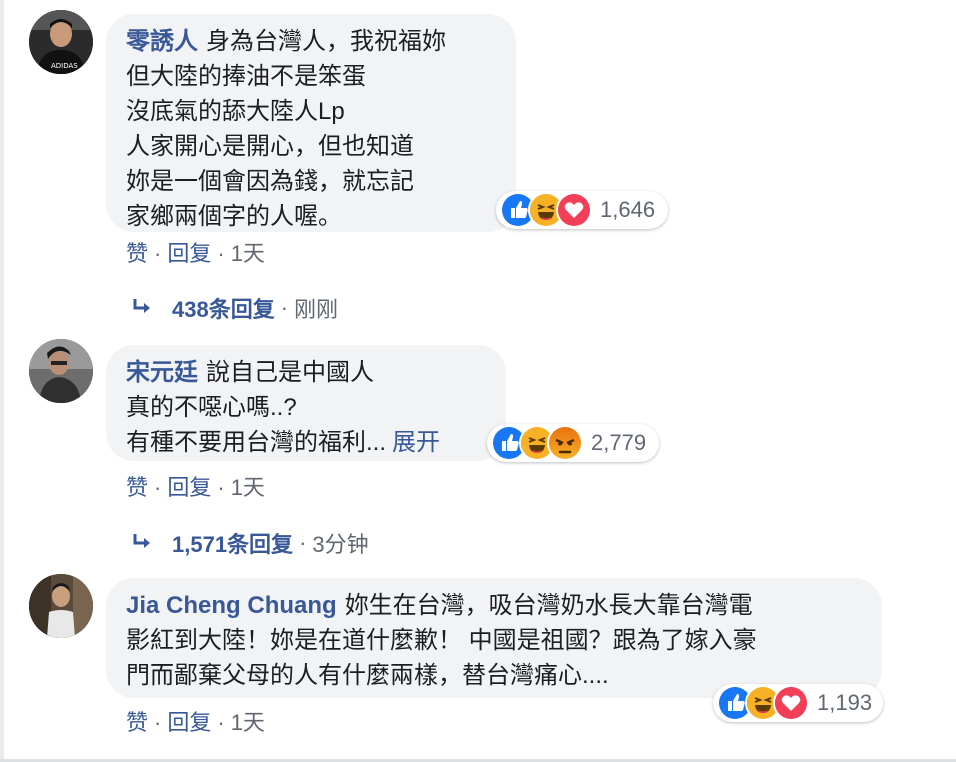 The width and height of the screenshot is (956, 762). What do you see at coordinates (232, 543) in the screenshot?
I see `replies-count: 1,571条回复` at bounding box center [232, 543].